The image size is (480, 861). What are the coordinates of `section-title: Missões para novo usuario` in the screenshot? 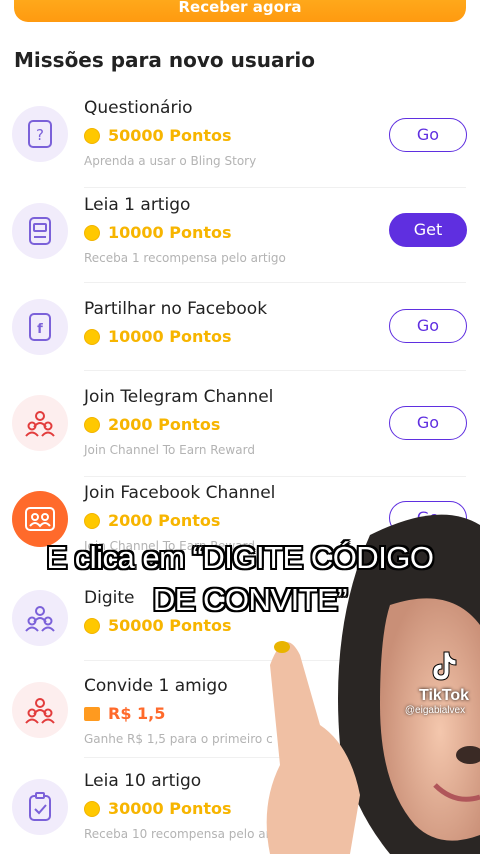 It's located at (164, 60).